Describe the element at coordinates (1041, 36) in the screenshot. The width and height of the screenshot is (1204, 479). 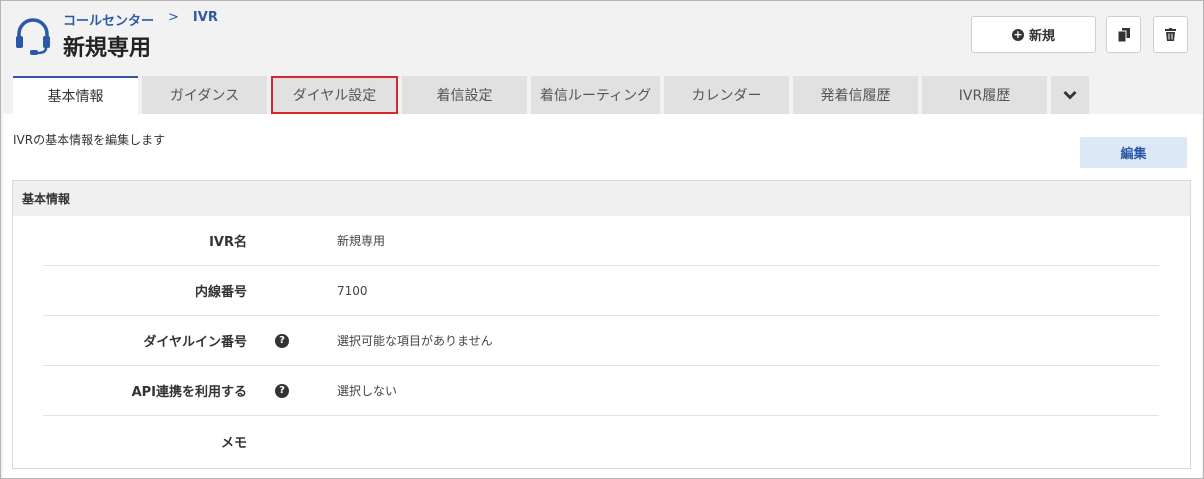
I see `new-button-label: 新規` at that location.